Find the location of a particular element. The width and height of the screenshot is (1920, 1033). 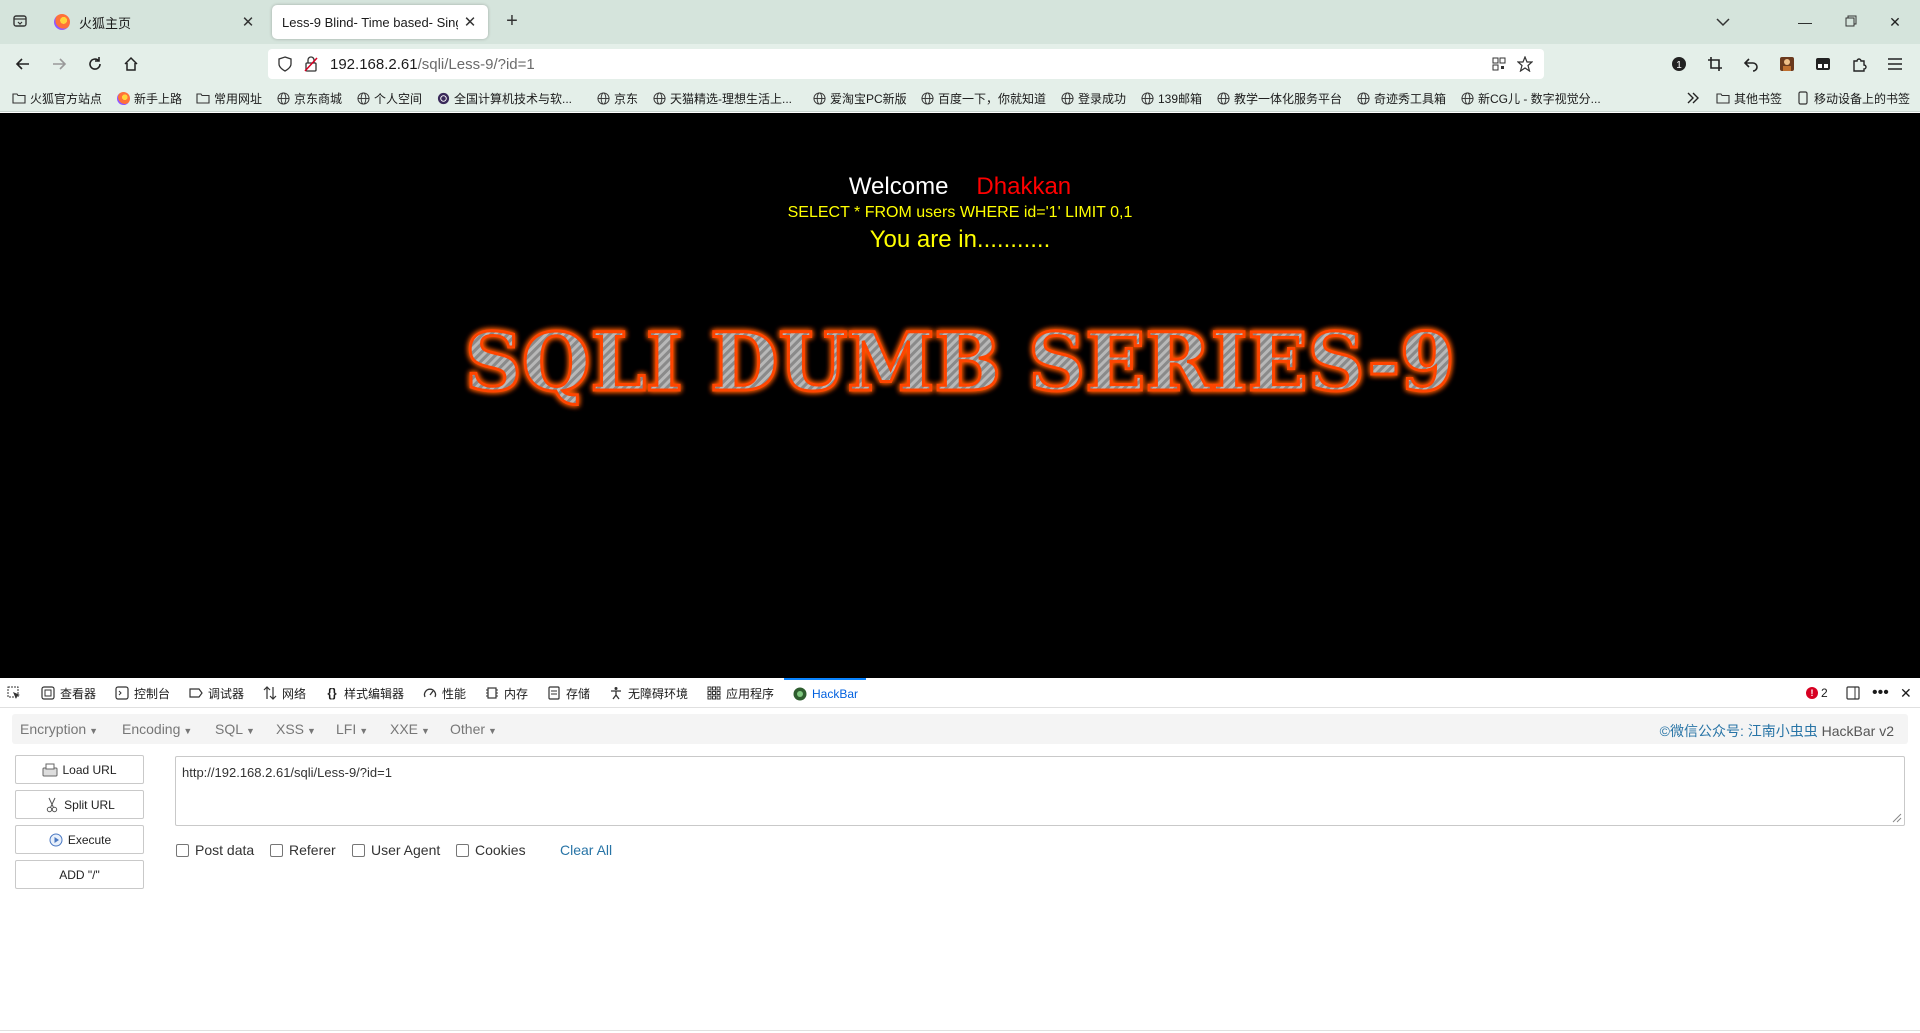

tab-memory: 内存 is located at coordinates (506, 693).